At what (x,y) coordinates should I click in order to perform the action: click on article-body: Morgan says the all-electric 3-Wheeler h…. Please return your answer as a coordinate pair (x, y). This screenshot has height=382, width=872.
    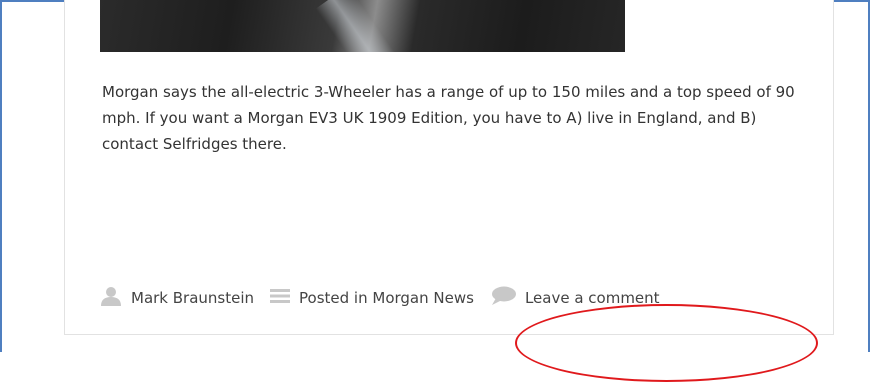
    Looking at the image, I should click on (448, 118).